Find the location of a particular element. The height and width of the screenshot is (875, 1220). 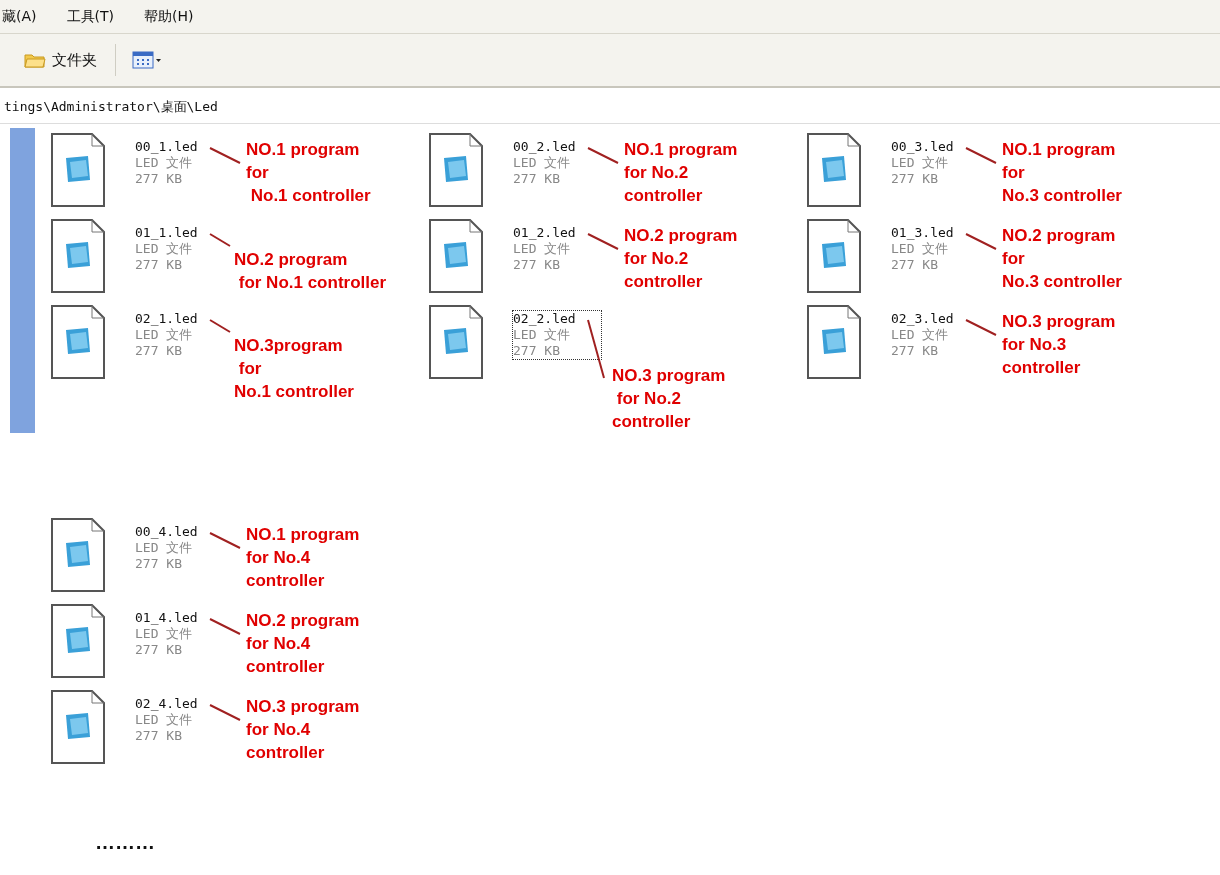

annotation-note: NO.3 program for No.2 controller is located at coordinates (669, 399).